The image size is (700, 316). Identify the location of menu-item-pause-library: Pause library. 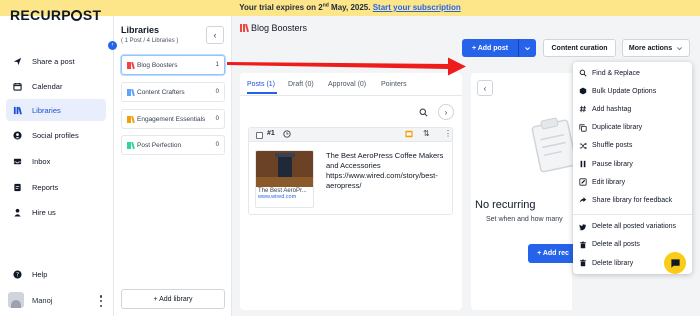
(634, 164).